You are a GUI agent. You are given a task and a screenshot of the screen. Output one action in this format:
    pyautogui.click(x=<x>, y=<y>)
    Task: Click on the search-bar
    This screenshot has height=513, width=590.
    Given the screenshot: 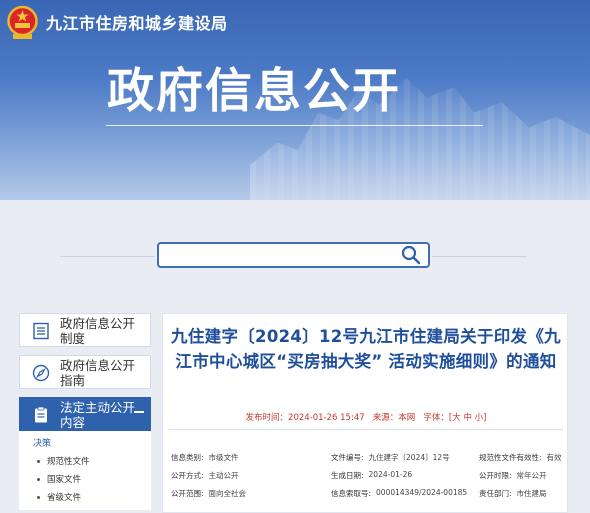 What is the action you would take?
    pyautogui.click(x=293, y=255)
    